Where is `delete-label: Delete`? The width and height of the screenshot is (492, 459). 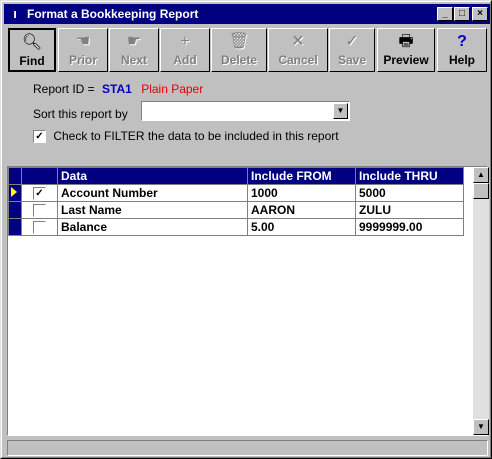 delete-label: Delete is located at coordinates (239, 60).